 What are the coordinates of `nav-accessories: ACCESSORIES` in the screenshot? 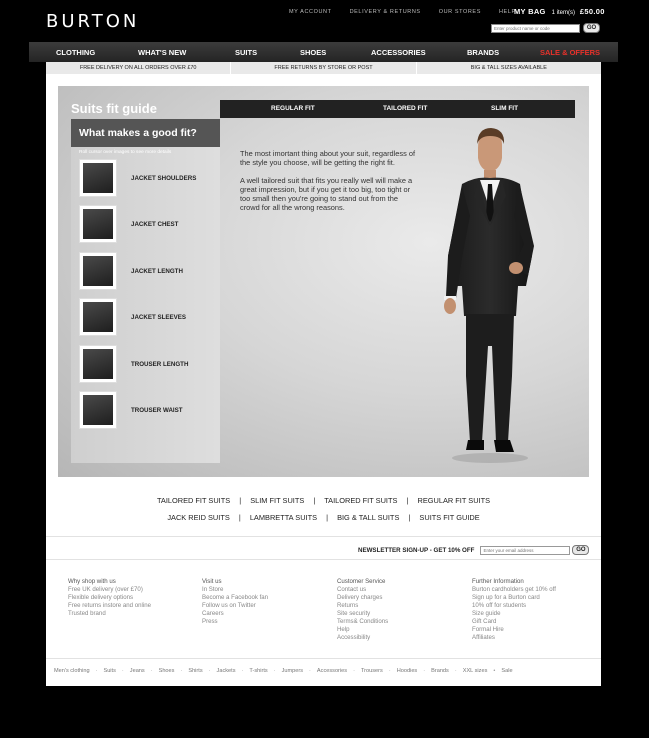 It's located at (398, 52).